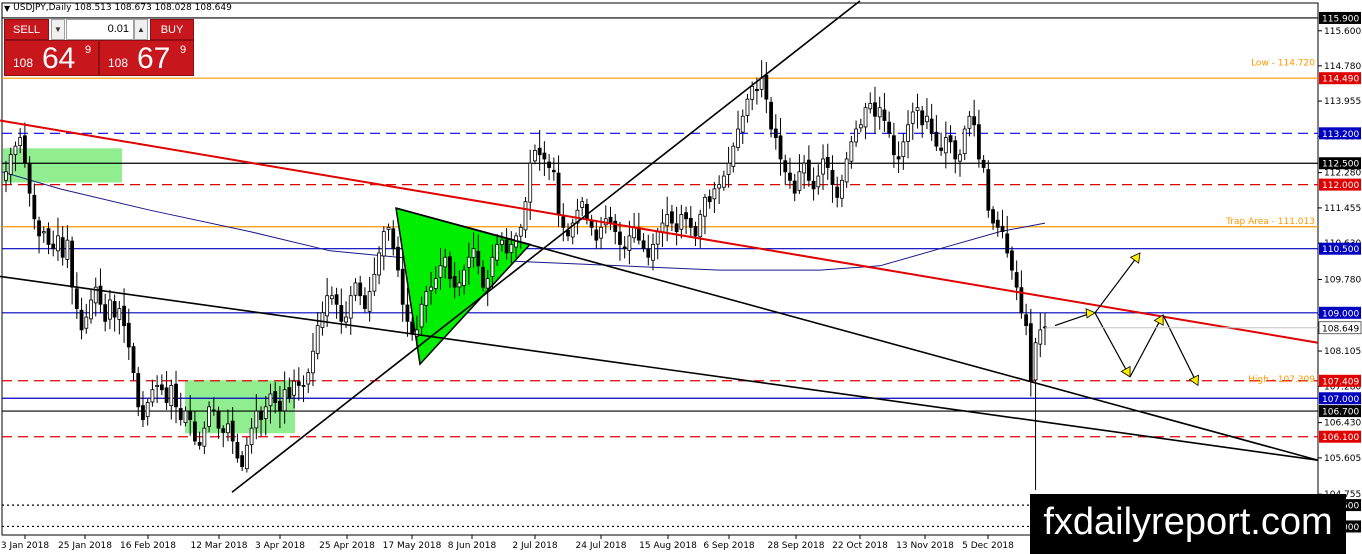 This screenshot has height=554, width=1362. What do you see at coordinates (668, 546) in the screenshot?
I see `x-tick-label-10: 15 Aug 2018` at bounding box center [668, 546].